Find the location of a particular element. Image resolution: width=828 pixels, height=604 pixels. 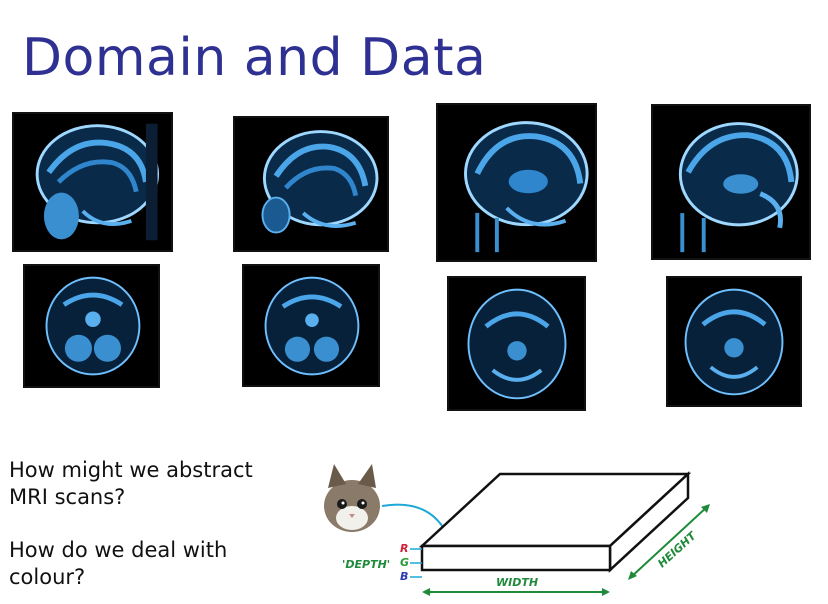

question-colour: How do we deal with colour? is located at coordinates (118, 563).